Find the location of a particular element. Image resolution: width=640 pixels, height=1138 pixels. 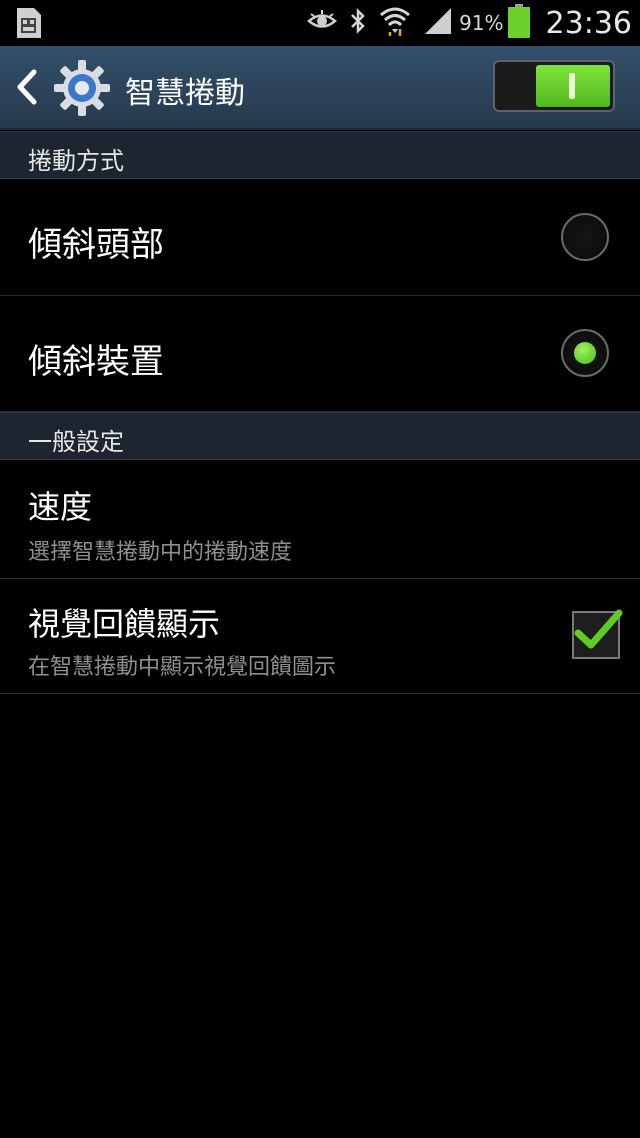

section-header-label: 捲動方式 is located at coordinates (76, 161).